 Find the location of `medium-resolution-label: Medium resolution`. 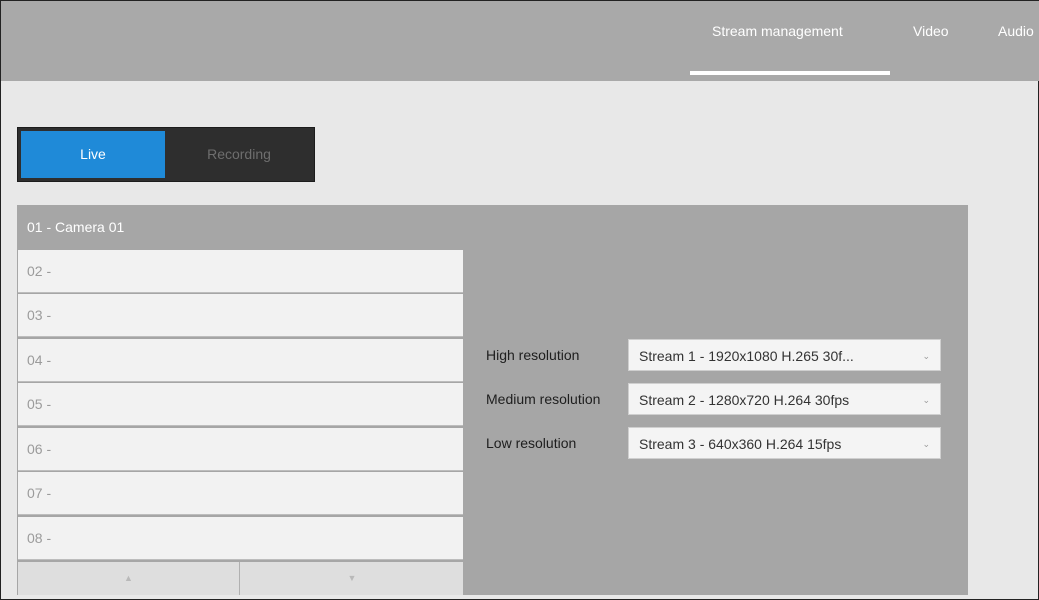

medium-resolution-label: Medium resolution is located at coordinates (543, 399).